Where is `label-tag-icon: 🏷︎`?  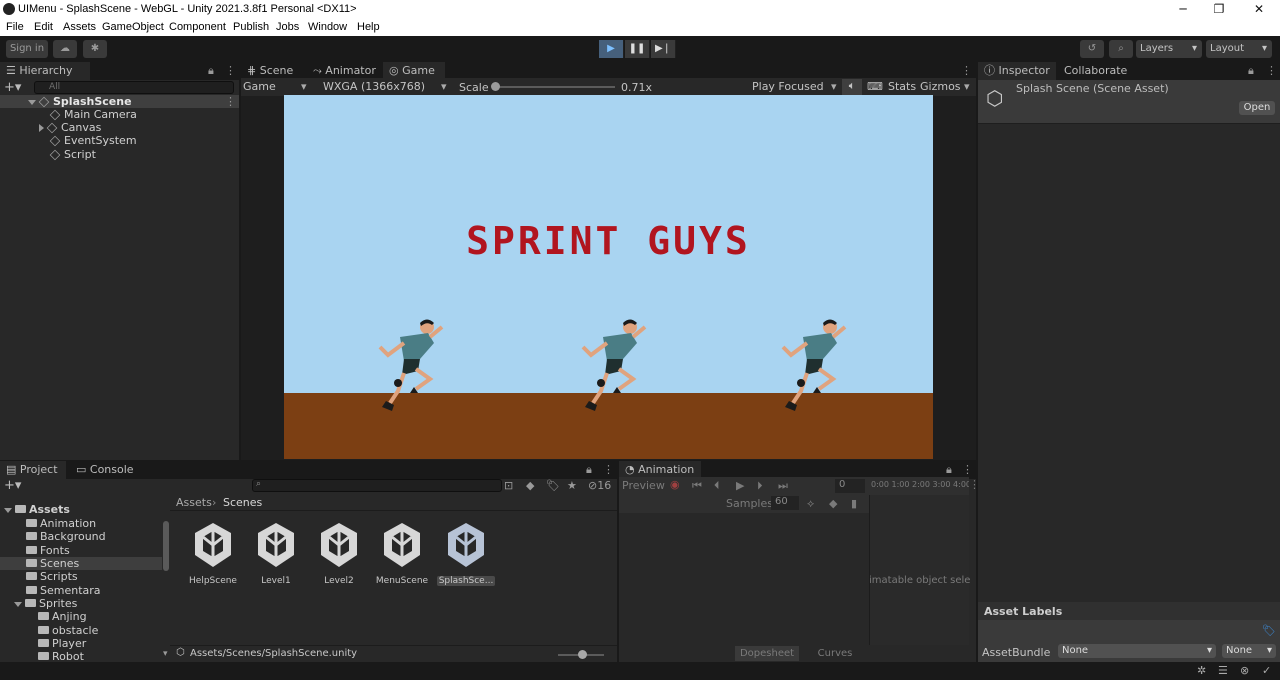
label-tag-icon: 🏷︎ is located at coordinates (1269, 630).